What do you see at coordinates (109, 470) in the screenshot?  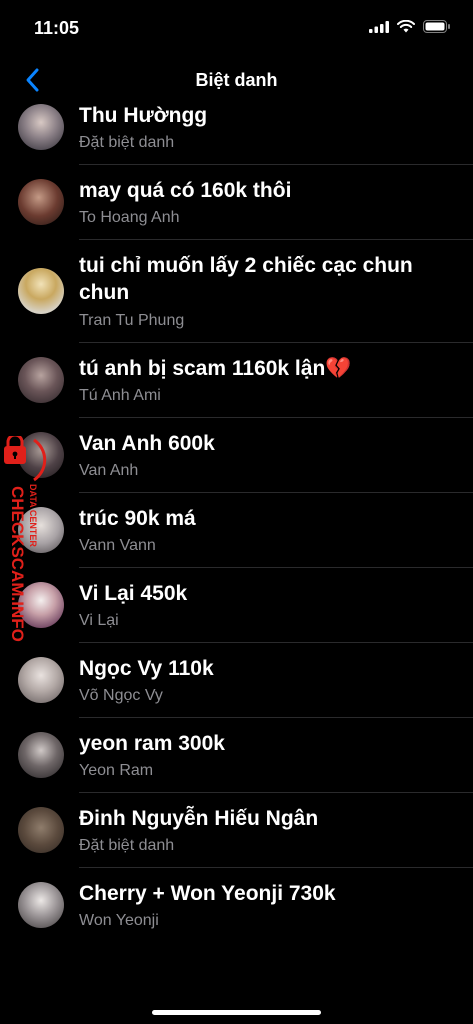 I see `contact-subtitle: Van Anh` at bounding box center [109, 470].